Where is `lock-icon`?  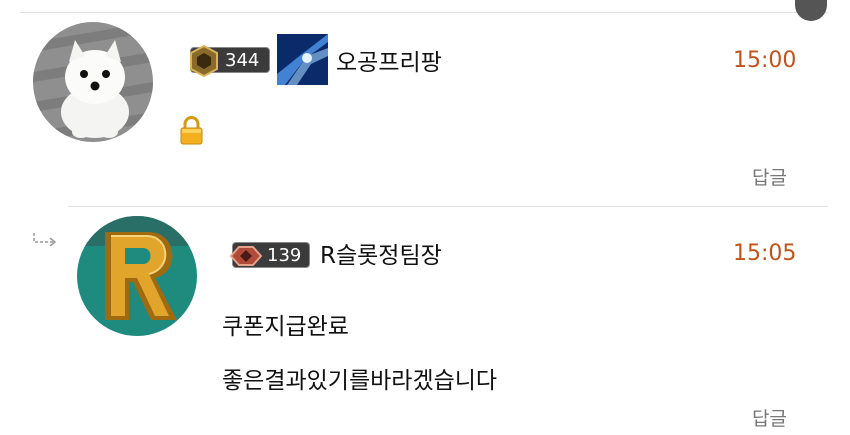 lock-icon is located at coordinates (191, 130).